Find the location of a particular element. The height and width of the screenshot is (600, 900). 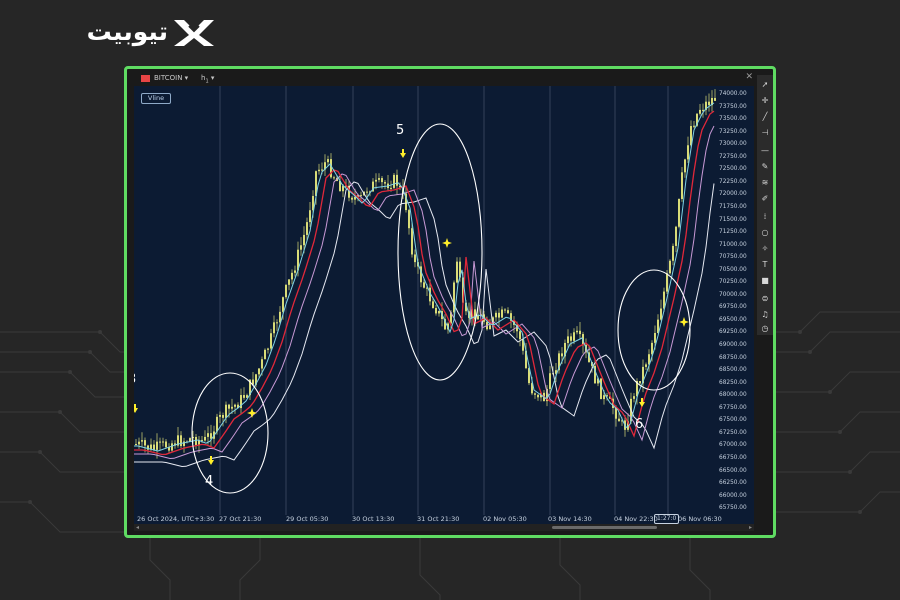

price-axis-label: 67500.00 is located at coordinates (733, 420).